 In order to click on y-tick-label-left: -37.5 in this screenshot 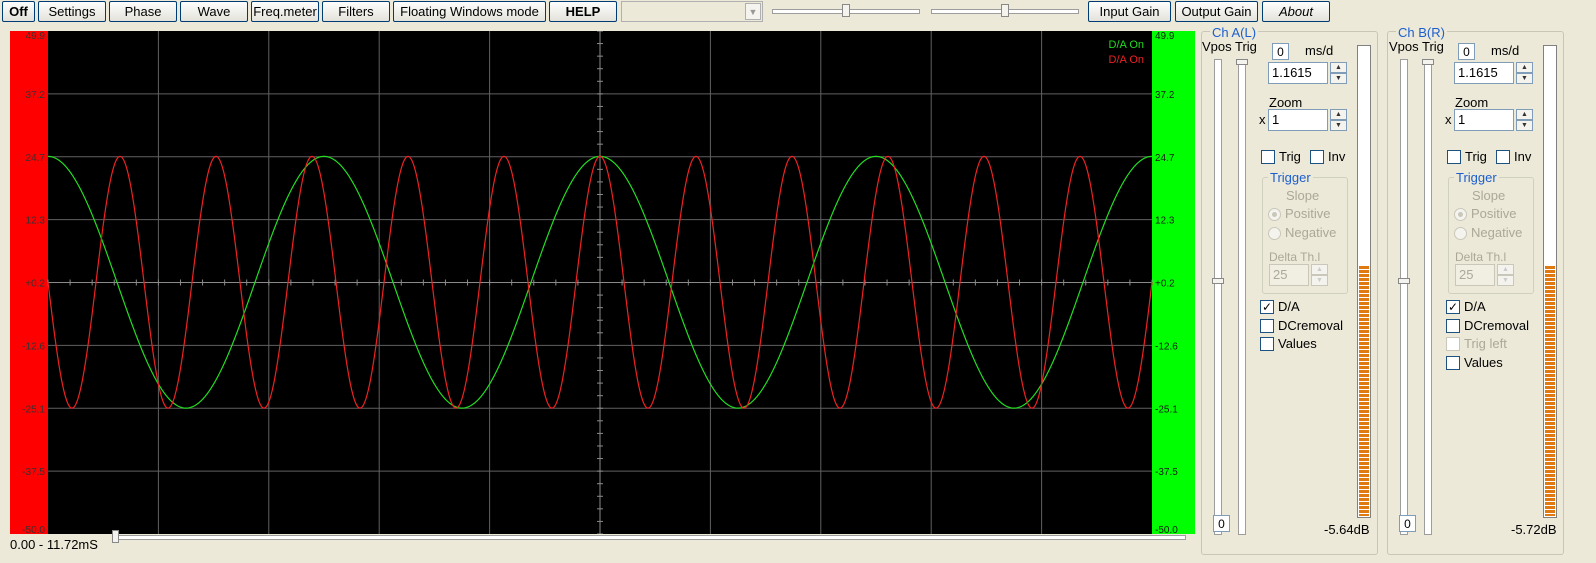, I will do `click(33, 472)`.